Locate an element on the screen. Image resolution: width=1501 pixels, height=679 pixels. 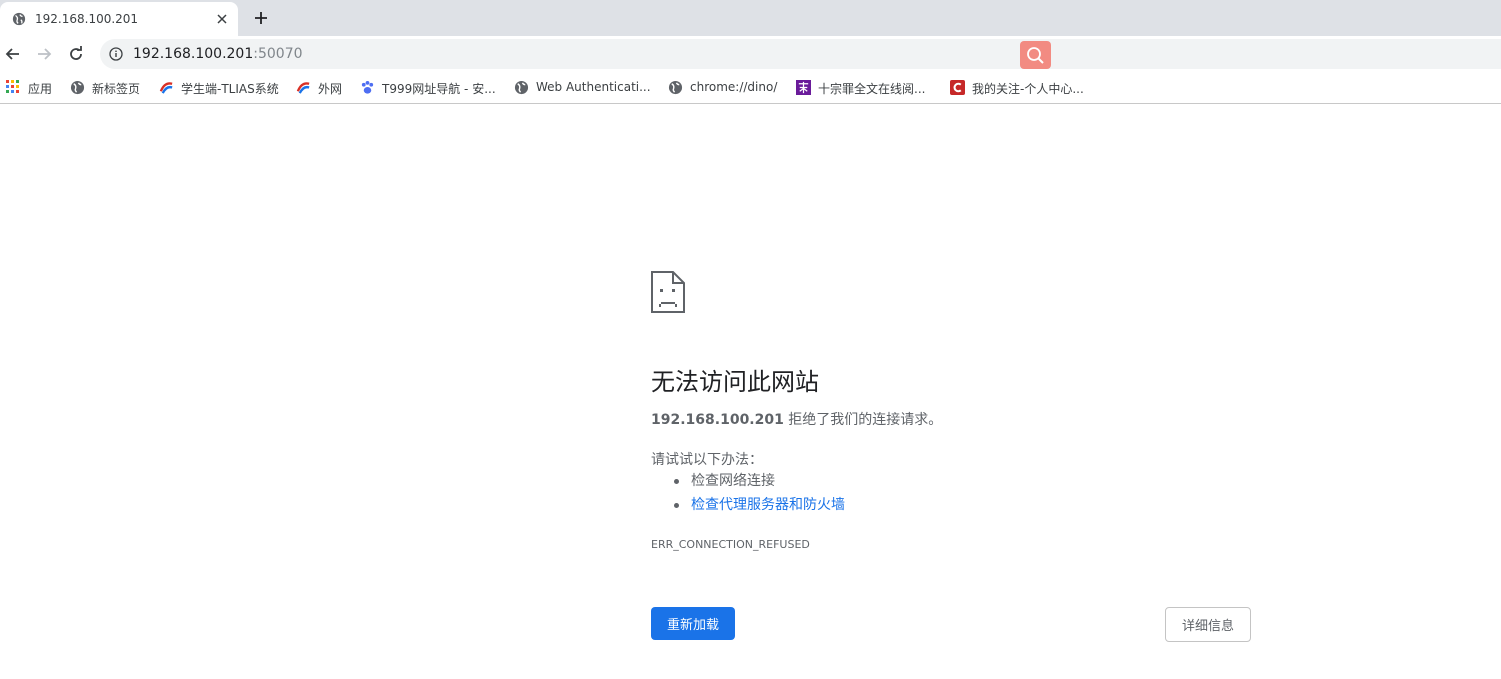
error-code: ERR_CONNECTION_REFUSED is located at coordinates (730, 544).